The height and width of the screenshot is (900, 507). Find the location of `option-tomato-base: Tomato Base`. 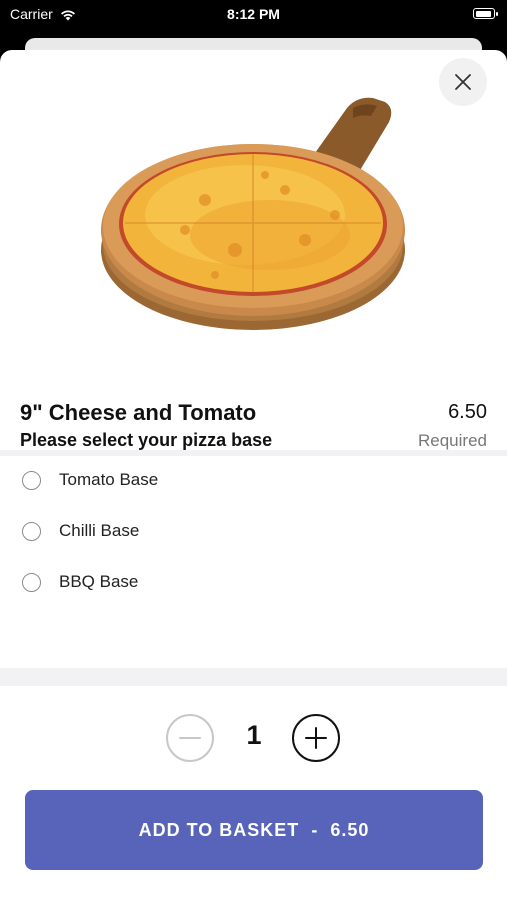

option-tomato-base: Tomato Base is located at coordinates (90, 480).